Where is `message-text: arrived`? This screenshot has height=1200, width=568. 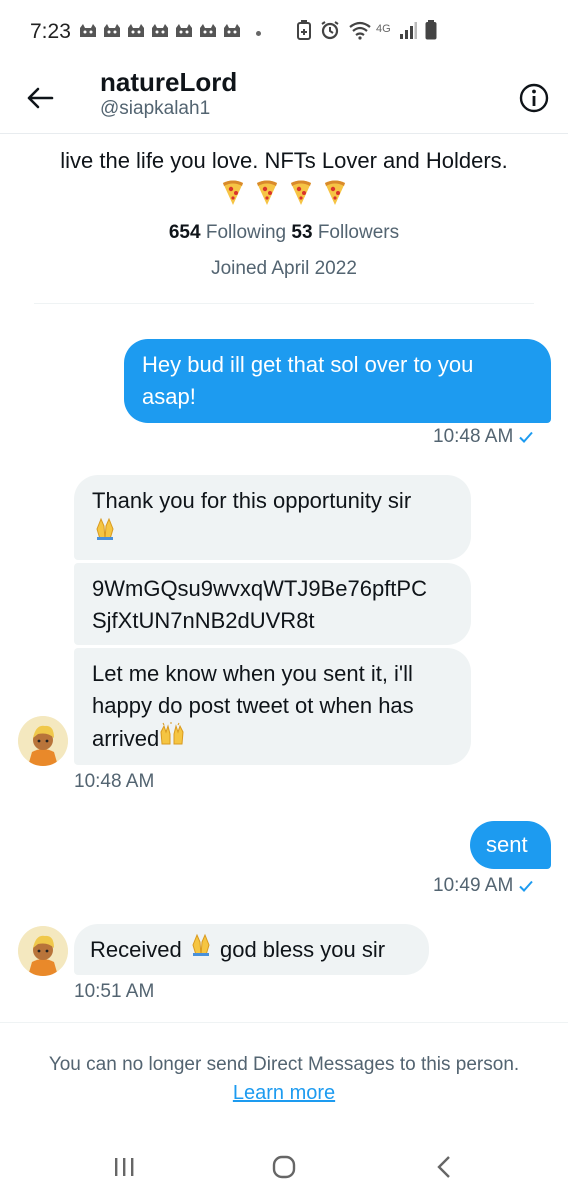 message-text: arrived is located at coordinates (126, 738).